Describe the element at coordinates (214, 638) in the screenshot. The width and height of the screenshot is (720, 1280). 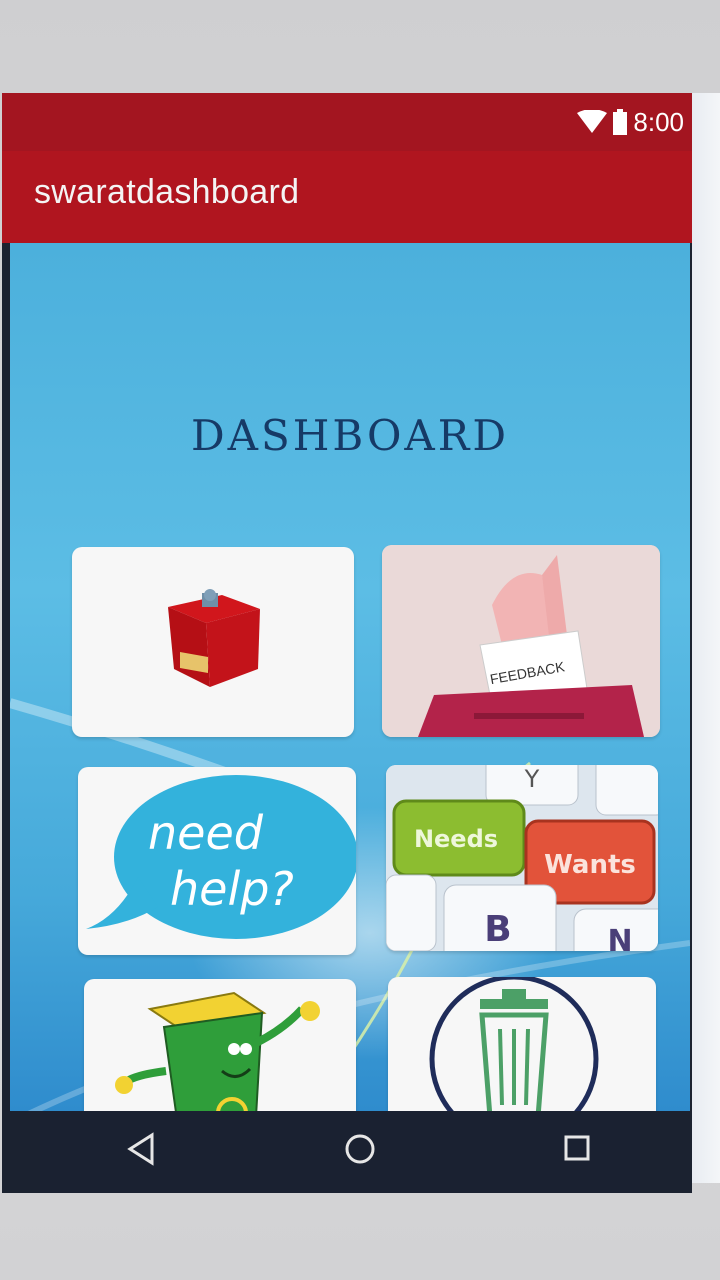
I see `complaint-box-icon` at that location.